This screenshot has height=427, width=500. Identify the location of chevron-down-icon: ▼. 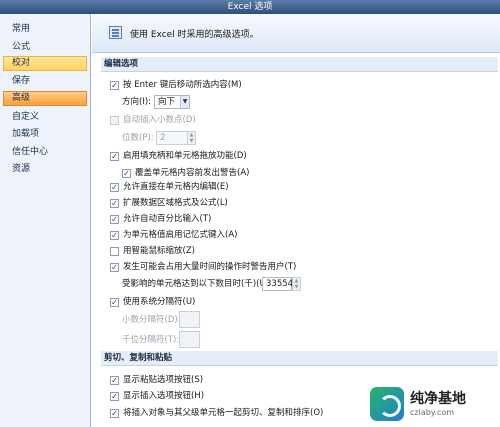
(184, 102).